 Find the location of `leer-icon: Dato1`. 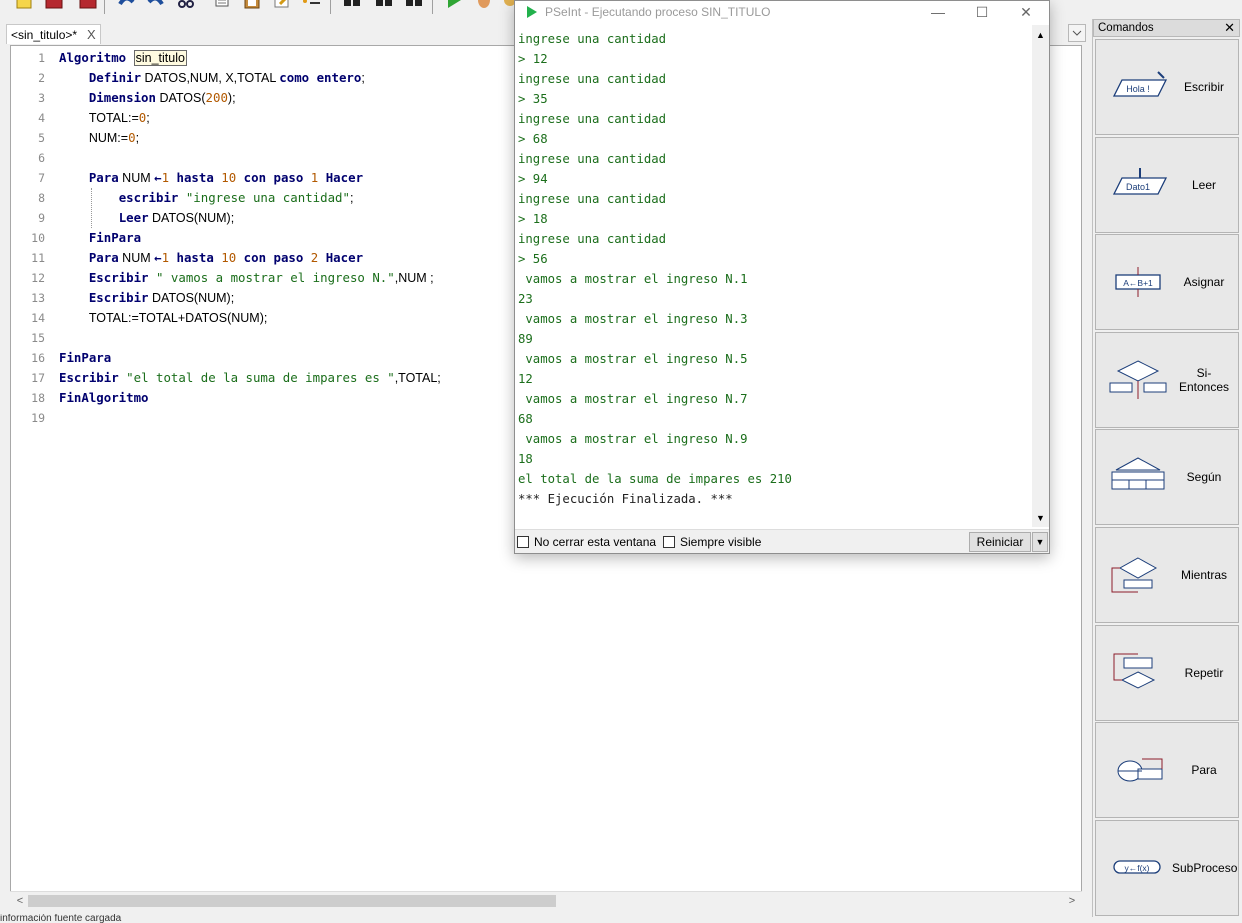

leer-icon: Dato1 is located at coordinates (1139, 185).